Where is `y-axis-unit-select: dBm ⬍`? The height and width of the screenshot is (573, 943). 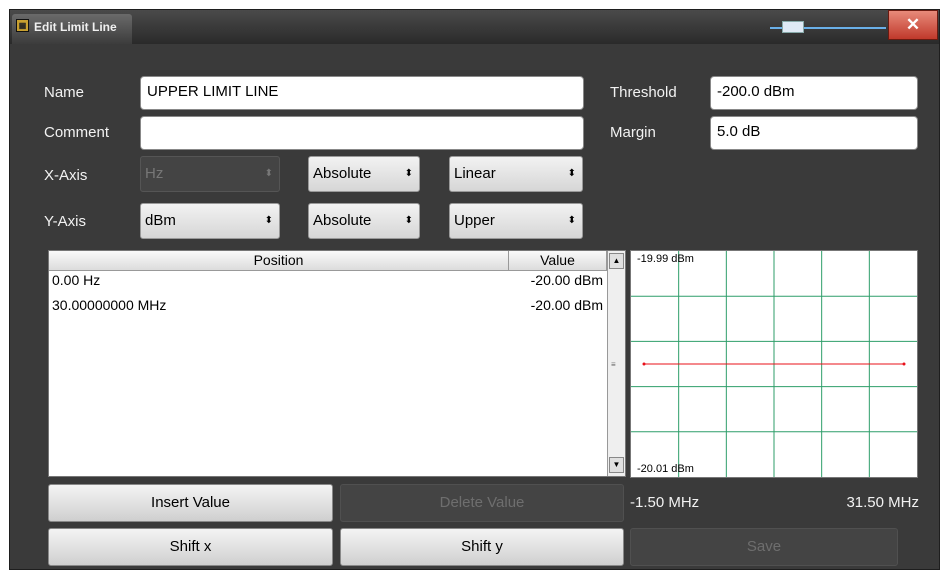 y-axis-unit-select: dBm ⬍ is located at coordinates (210, 221).